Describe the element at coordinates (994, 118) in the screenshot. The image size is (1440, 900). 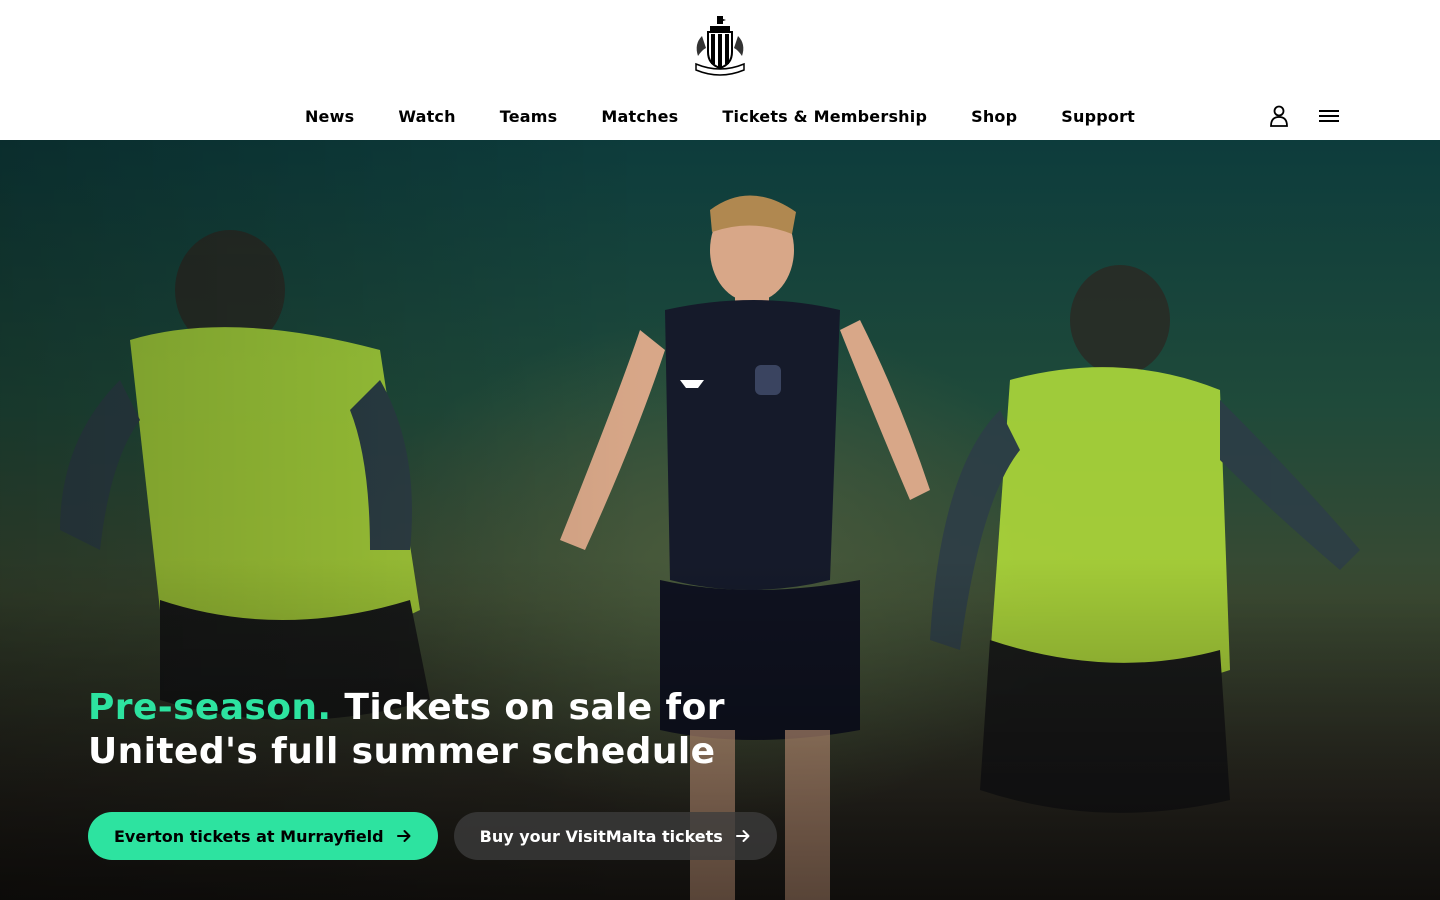
I see `nav-item-shop: Shop` at that location.